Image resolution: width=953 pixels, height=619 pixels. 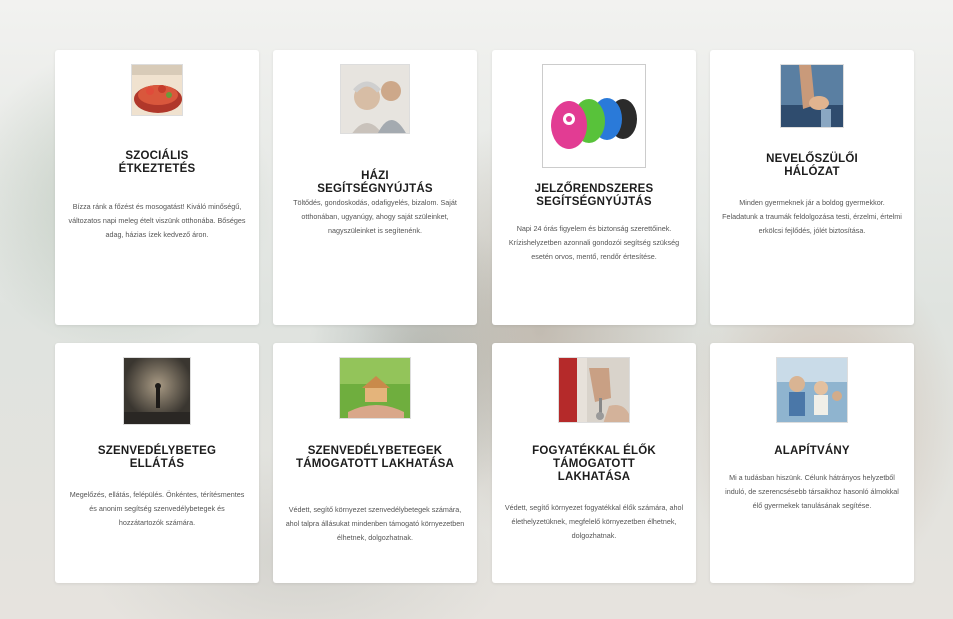 I want to click on elderly-care-icon, so click(x=375, y=99).